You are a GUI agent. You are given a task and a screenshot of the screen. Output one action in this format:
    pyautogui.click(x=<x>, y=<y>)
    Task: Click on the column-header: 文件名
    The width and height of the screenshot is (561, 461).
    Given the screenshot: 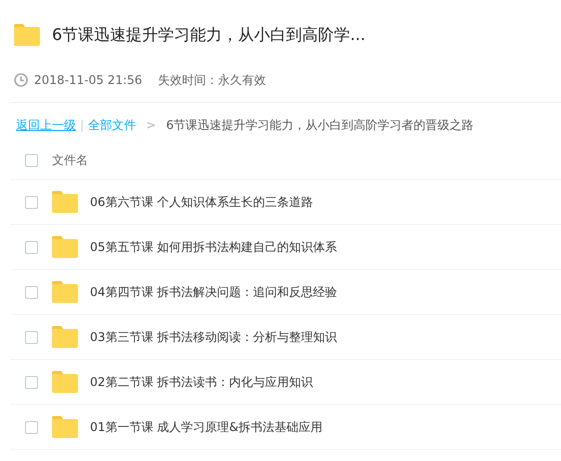 What is the action you would take?
    pyautogui.click(x=70, y=160)
    